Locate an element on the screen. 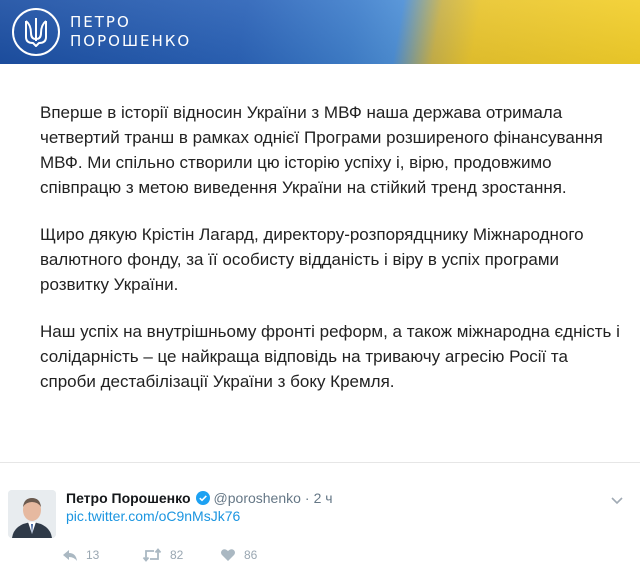 The width and height of the screenshot is (640, 575). like-button: 86 is located at coordinates (250, 555).